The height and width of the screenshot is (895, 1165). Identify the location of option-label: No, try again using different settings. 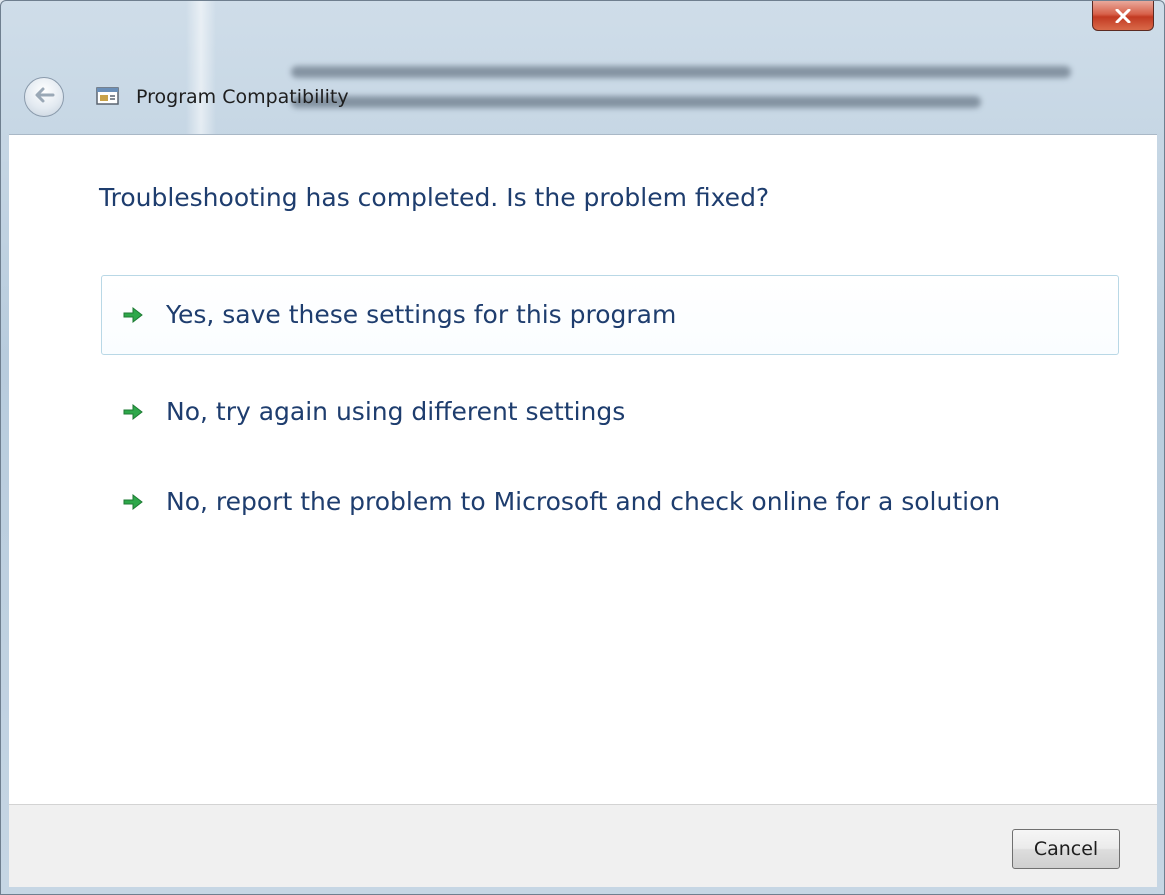
(396, 411).